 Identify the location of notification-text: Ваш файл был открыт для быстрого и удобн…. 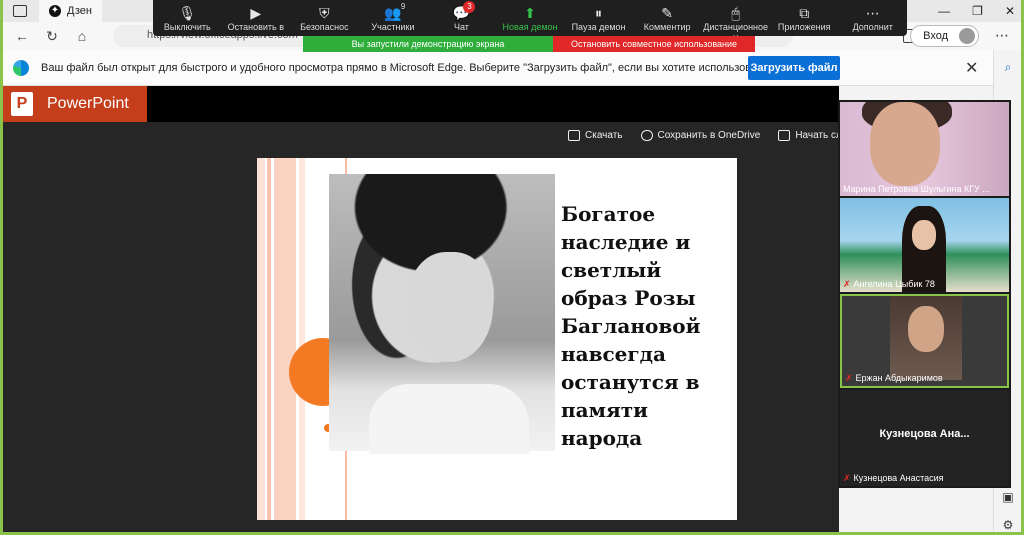
(432, 67).